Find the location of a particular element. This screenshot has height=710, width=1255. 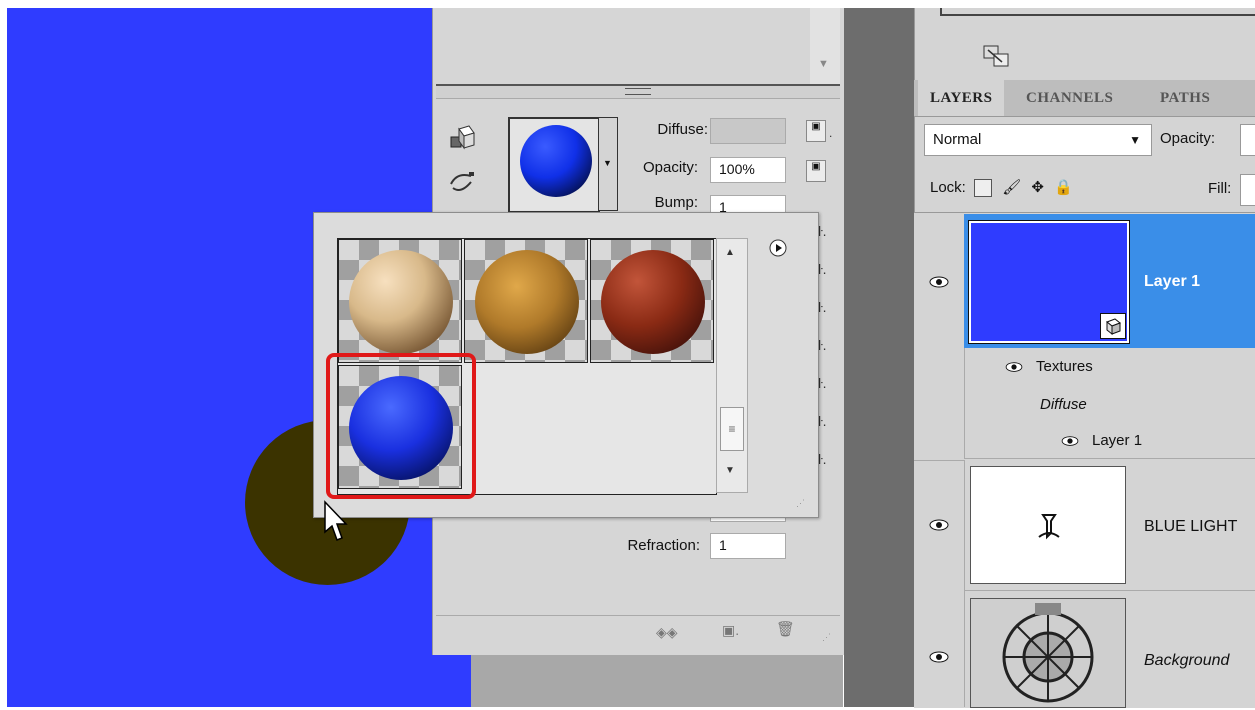

panel-scrollbar is located at coordinates (825, 46).